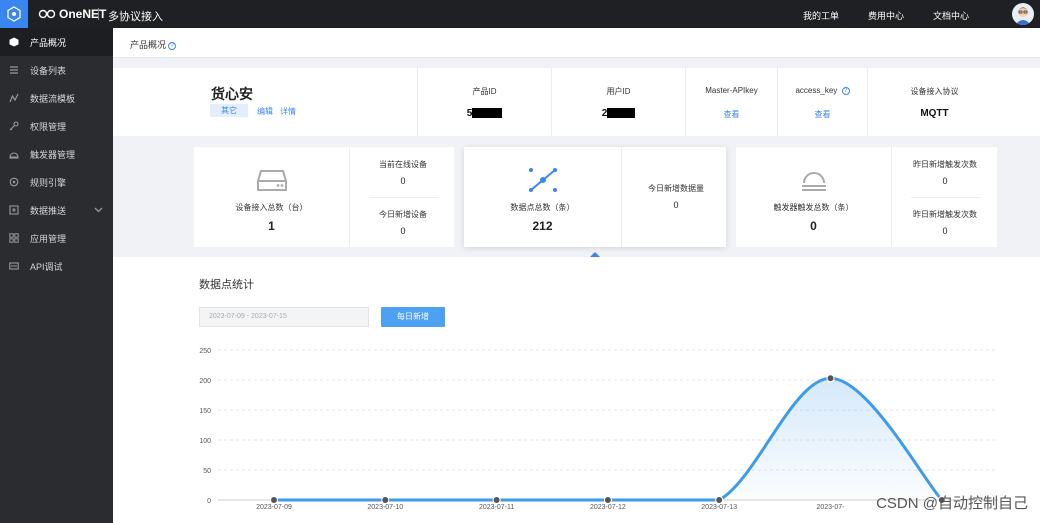 The height and width of the screenshot is (523, 1040). Describe the element at coordinates (814, 197) in the screenshot. I see `card-main: 触发器触发总数（条） 0` at that location.